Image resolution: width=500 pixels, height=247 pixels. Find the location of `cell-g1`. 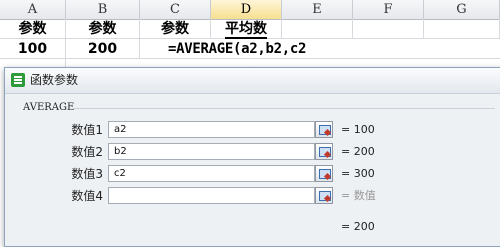

cell-g1 is located at coordinates (462, 29).